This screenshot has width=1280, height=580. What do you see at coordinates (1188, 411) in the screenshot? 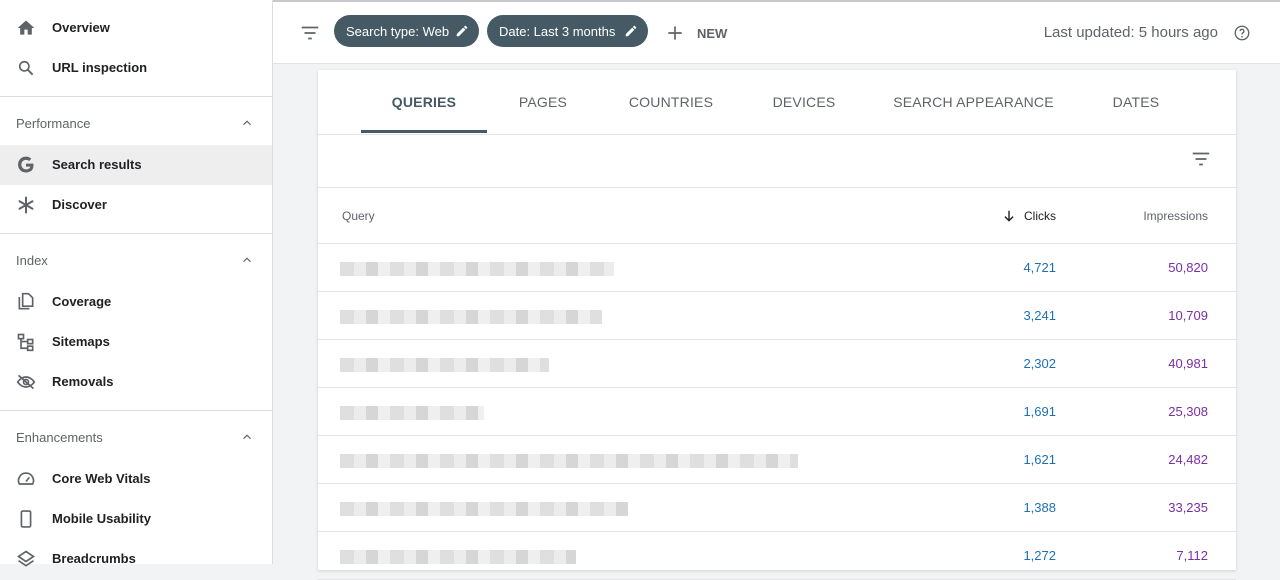
I see `impressions-value: 25,308` at bounding box center [1188, 411].